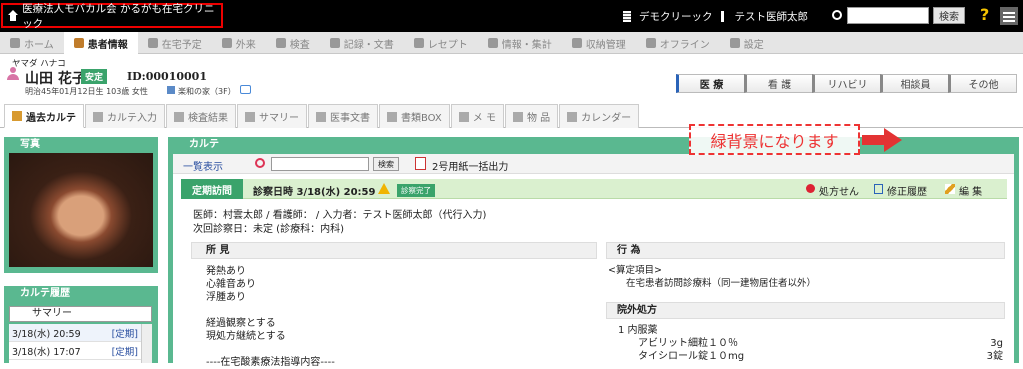  Describe the element at coordinates (914, 83) in the screenshot. I see `dept-tab-counselor: 相談員` at that location.